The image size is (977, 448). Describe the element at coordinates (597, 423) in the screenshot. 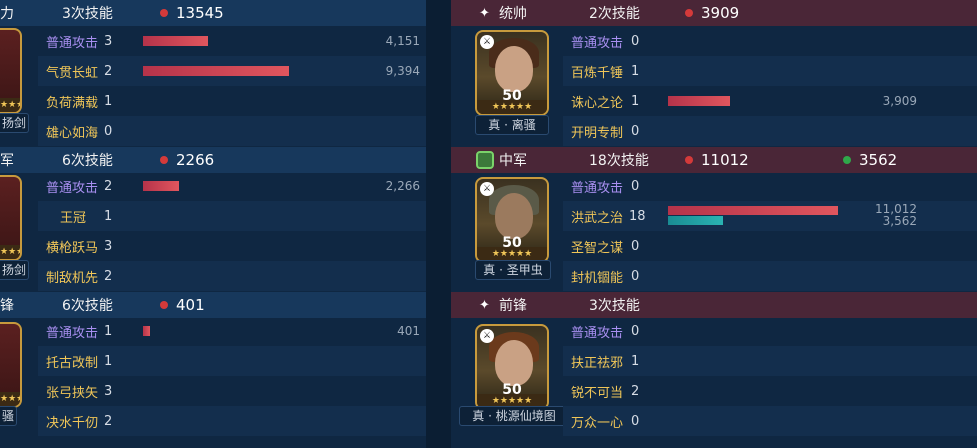

I see `skill-name: 万众一心` at that location.